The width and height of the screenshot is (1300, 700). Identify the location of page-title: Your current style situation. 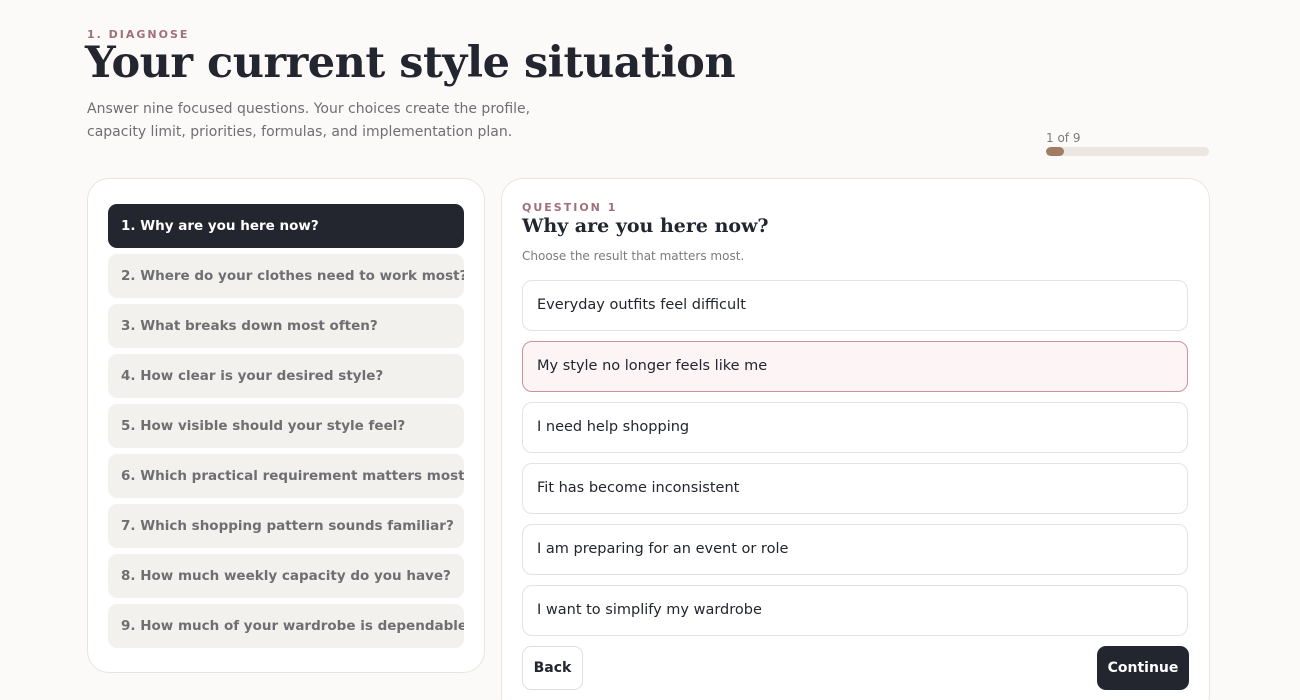
(410, 63).